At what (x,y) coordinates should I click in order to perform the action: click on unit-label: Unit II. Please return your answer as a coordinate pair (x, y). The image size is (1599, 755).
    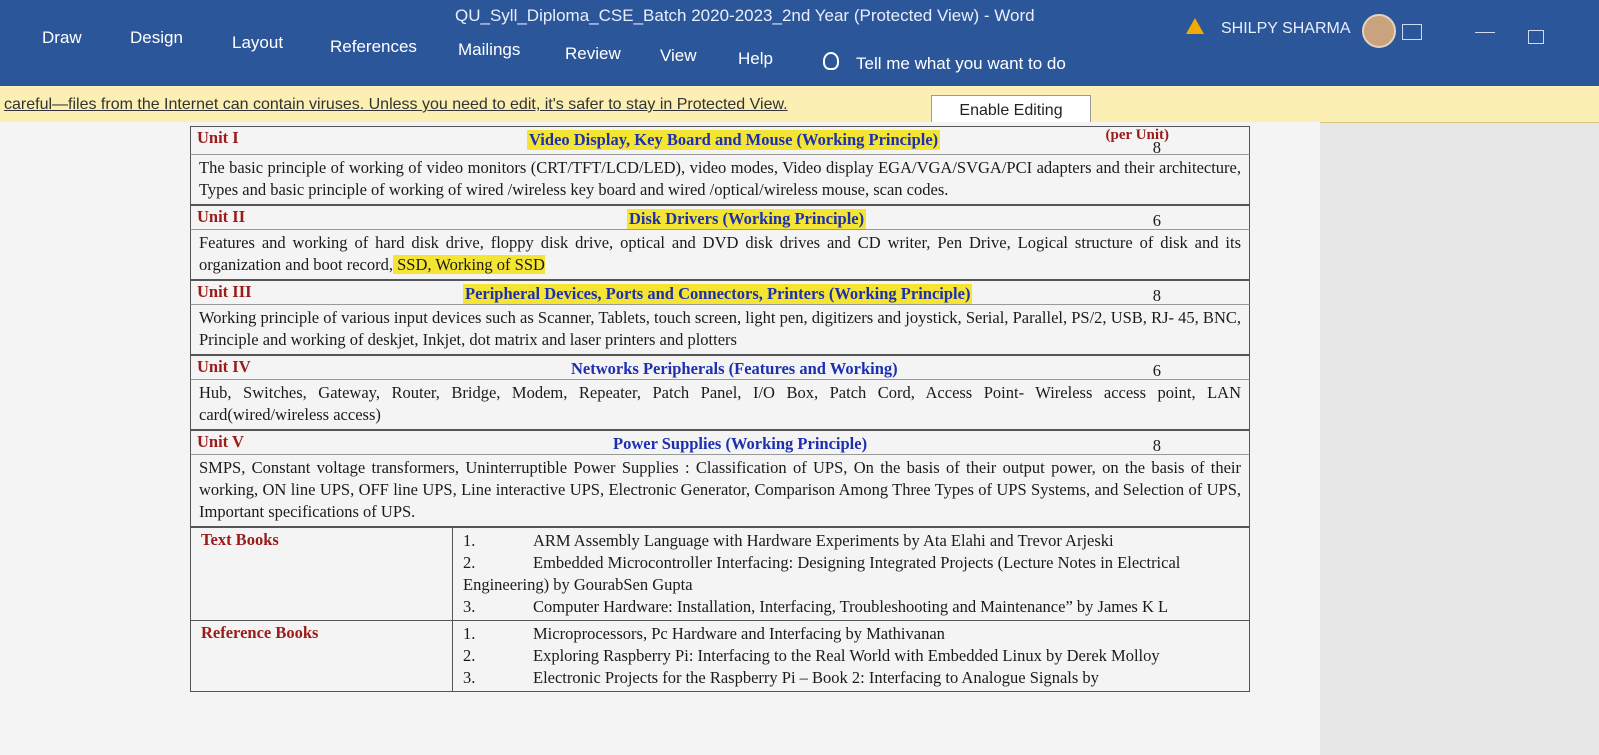
    Looking at the image, I should click on (221, 216).